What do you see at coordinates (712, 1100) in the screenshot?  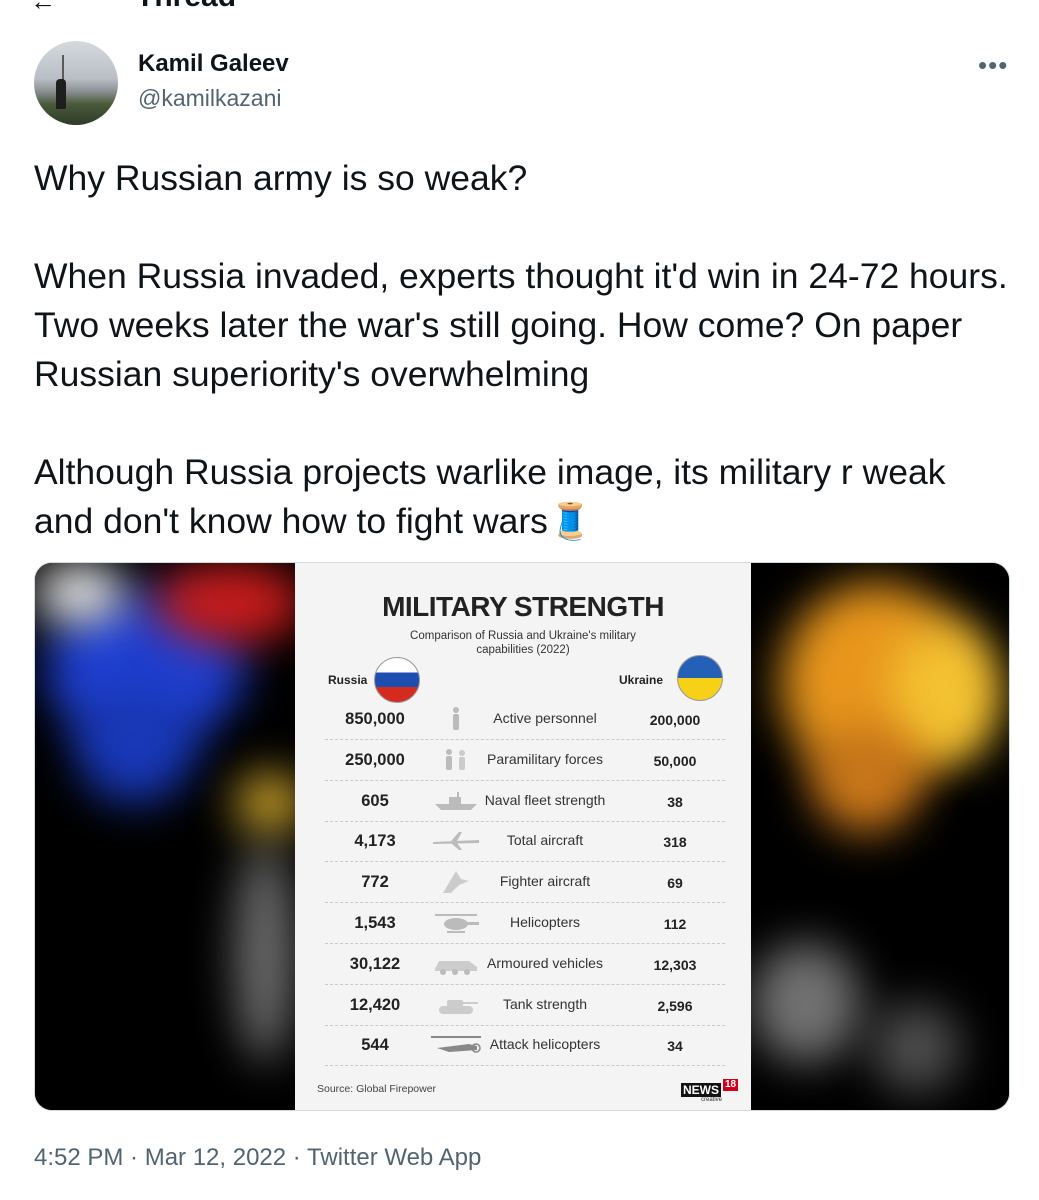 I see `news18-logo-sub: creative` at bounding box center [712, 1100].